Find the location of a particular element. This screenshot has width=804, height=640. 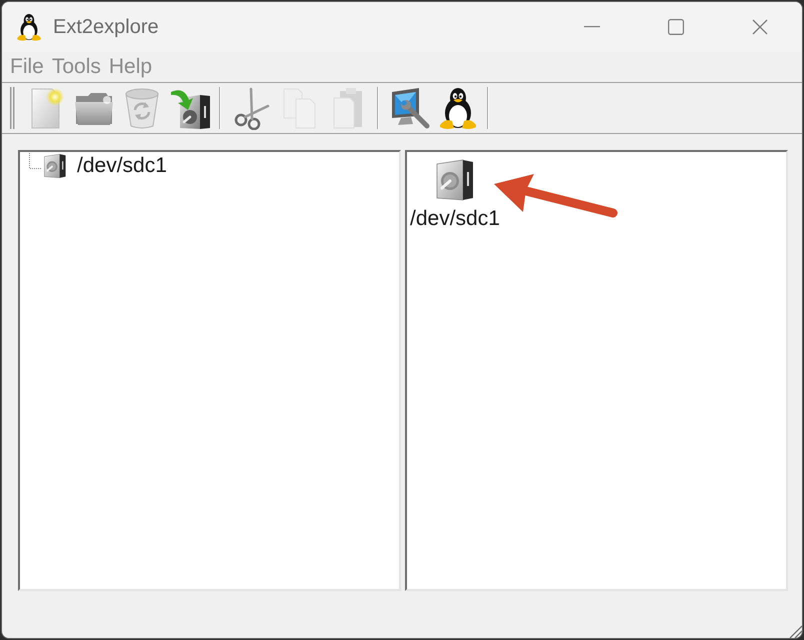

menu-item: Tools is located at coordinates (76, 67).